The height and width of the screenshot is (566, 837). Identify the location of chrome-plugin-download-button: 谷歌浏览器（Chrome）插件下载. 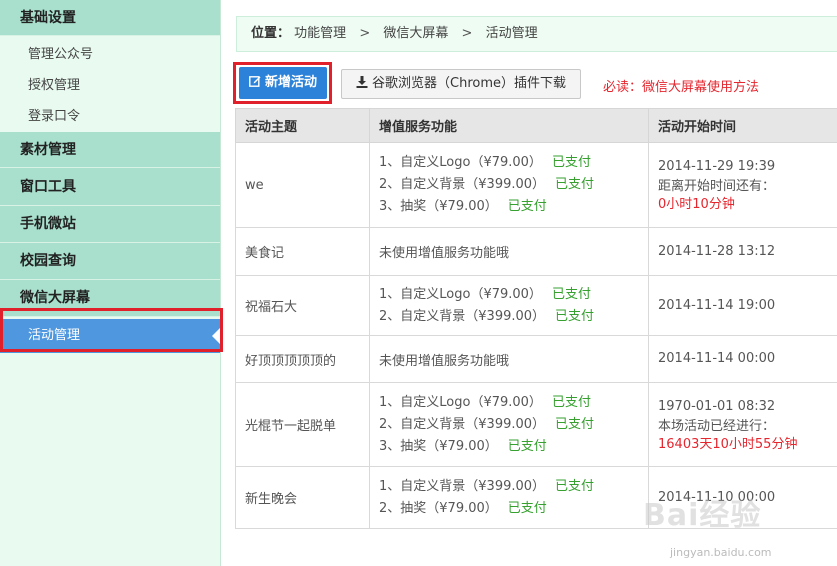
(461, 84).